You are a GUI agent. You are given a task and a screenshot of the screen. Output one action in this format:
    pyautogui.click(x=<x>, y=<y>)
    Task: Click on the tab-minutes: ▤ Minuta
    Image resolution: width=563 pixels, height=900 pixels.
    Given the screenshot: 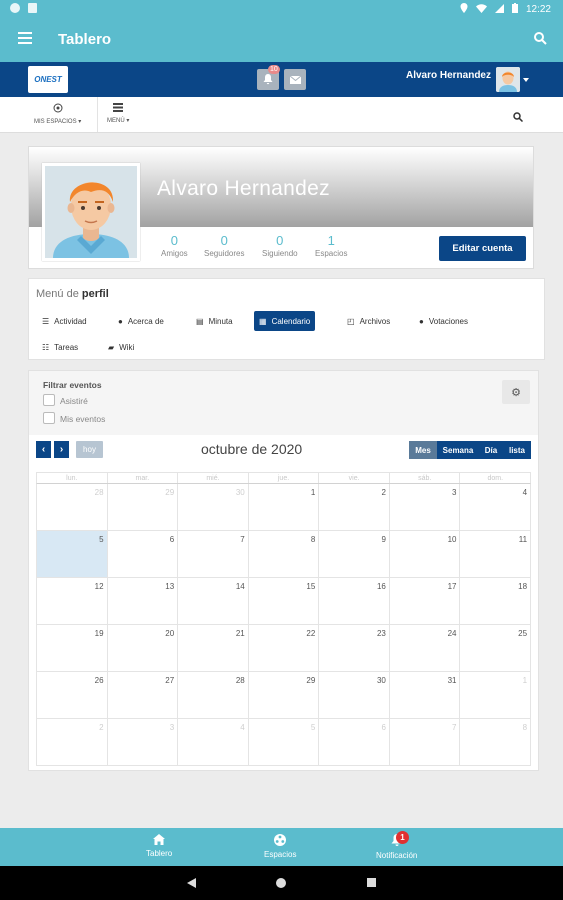 What is the action you would take?
    pyautogui.click(x=214, y=321)
    